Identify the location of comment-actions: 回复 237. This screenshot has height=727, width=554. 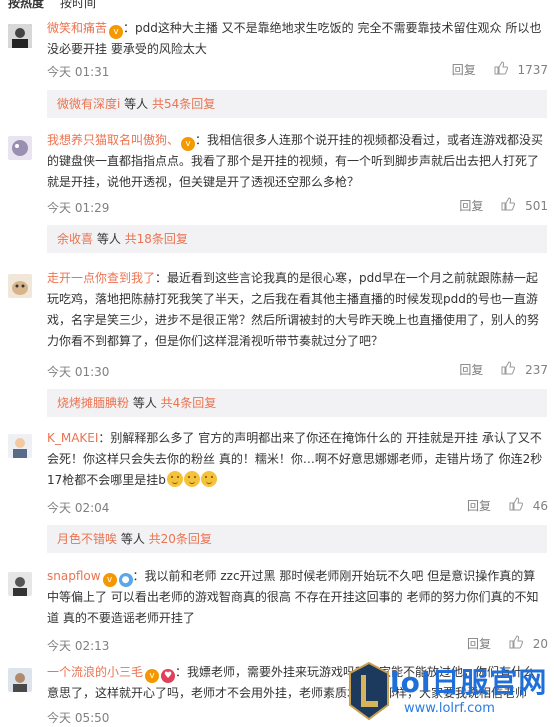
(503, 369).